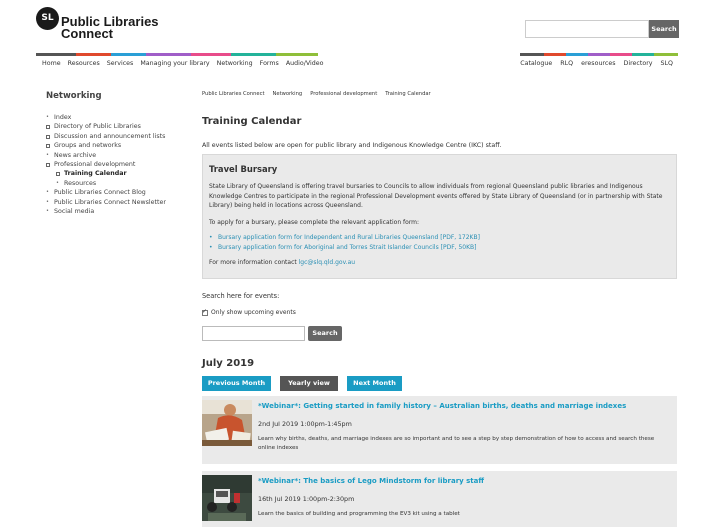  Describe the element at coordinates (74, 96) in the screenshot. I see `sidebar-title: Networking` at that location.